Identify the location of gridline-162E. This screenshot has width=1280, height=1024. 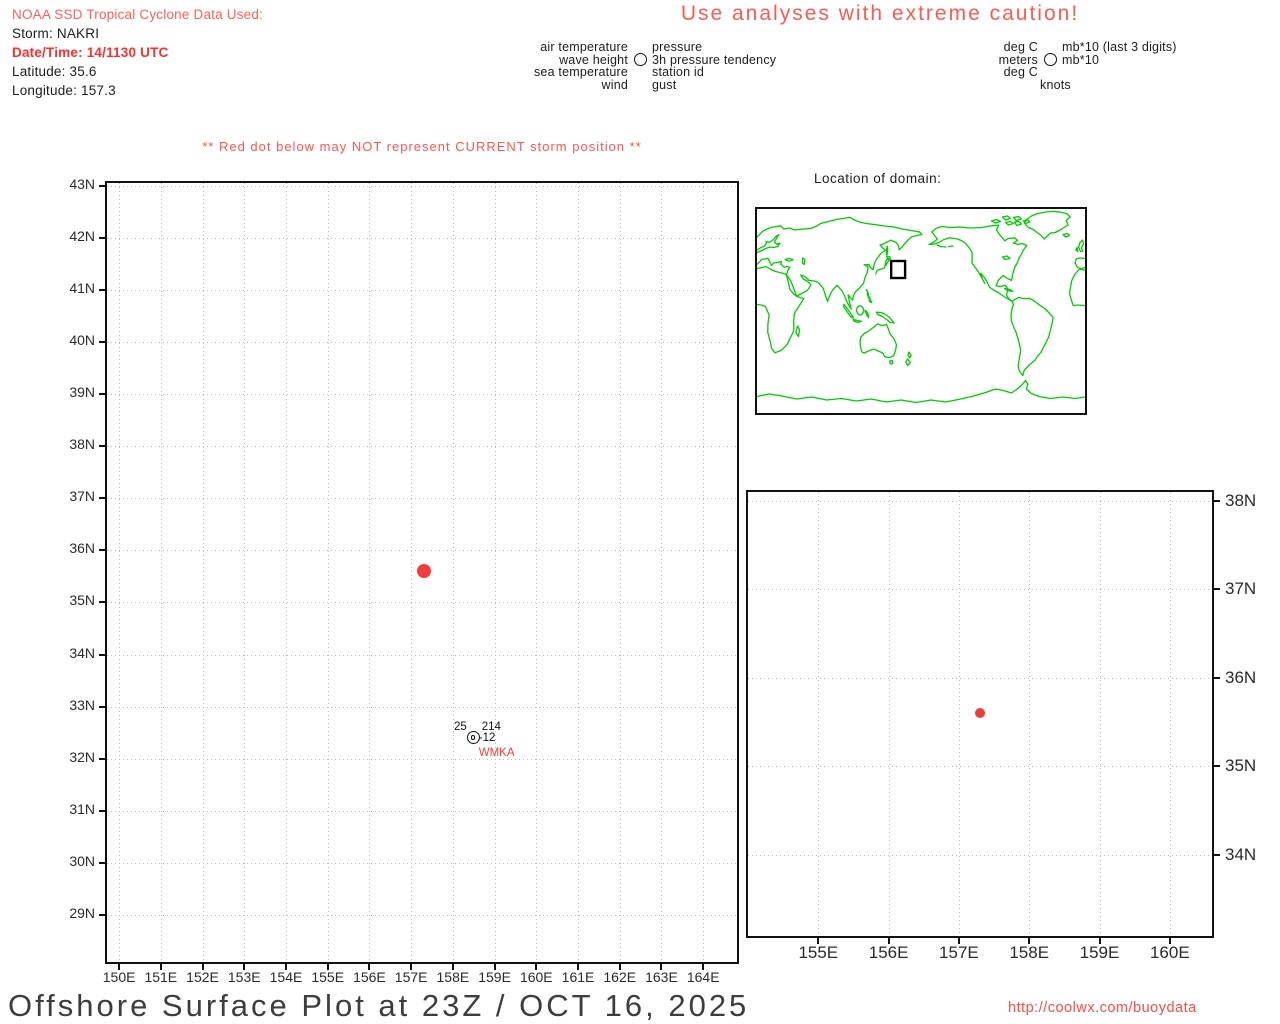
(620, 572).